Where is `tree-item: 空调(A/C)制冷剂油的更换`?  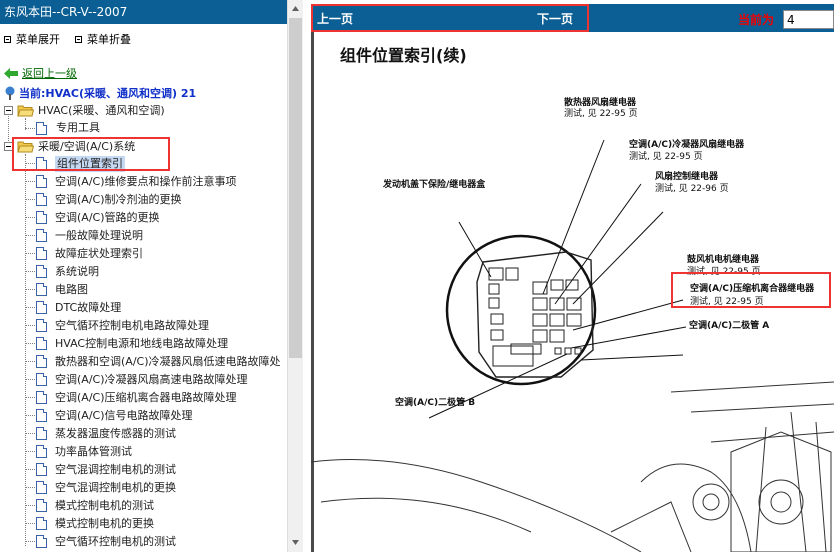
tree-item: 空调(A/C)制冷剂油的更换 is located at coordinates (118, 200).